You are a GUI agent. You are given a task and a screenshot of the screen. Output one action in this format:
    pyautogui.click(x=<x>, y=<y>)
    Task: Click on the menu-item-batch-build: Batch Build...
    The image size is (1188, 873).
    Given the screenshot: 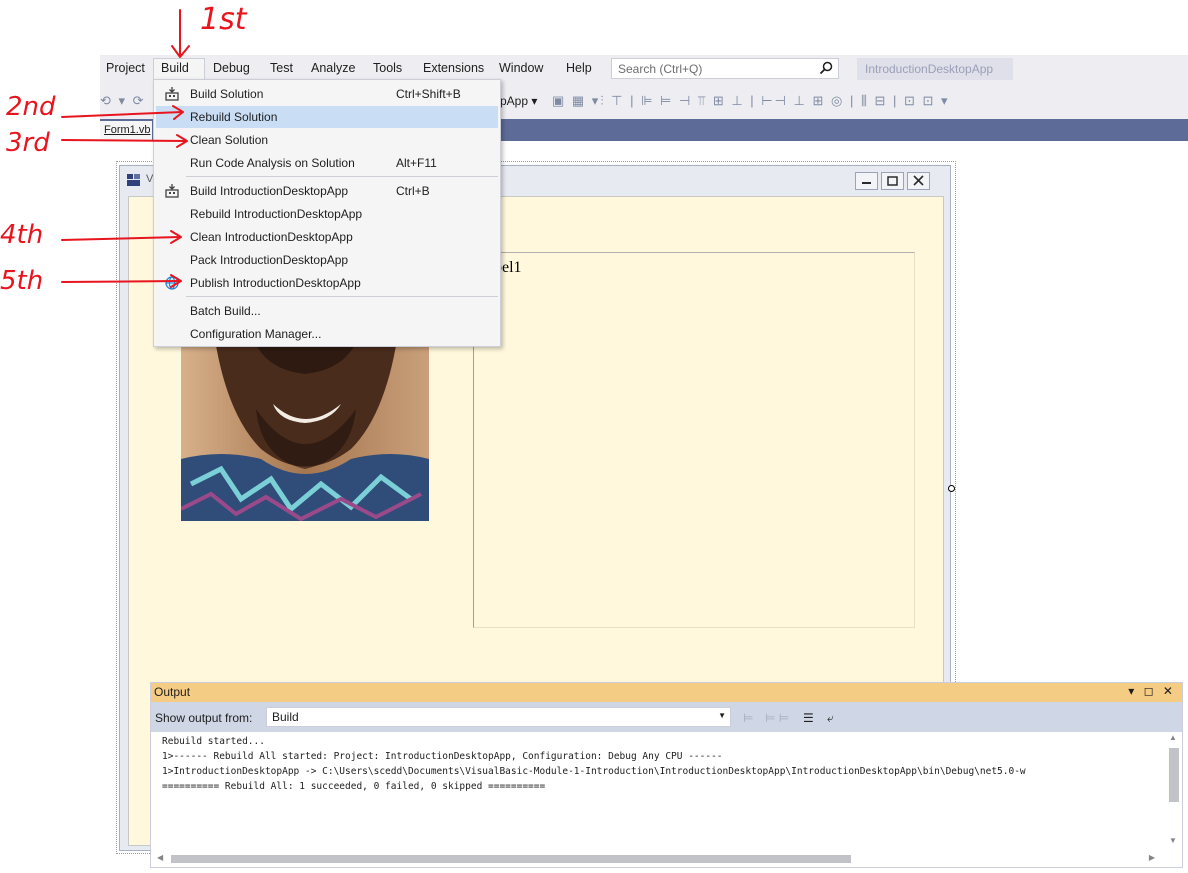 What is the action you would take?
    pyautogui.click(x=327, y=311)
    